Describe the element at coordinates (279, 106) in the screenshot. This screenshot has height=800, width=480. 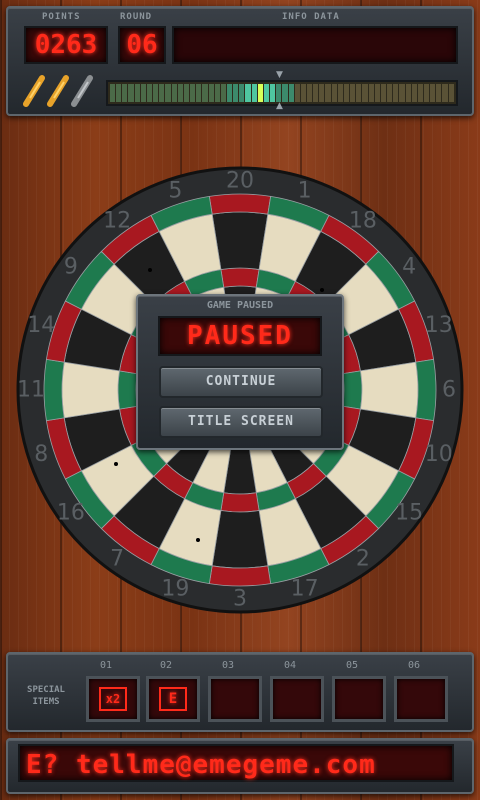
I see `meter-marker-bottom: ▲` at that location.